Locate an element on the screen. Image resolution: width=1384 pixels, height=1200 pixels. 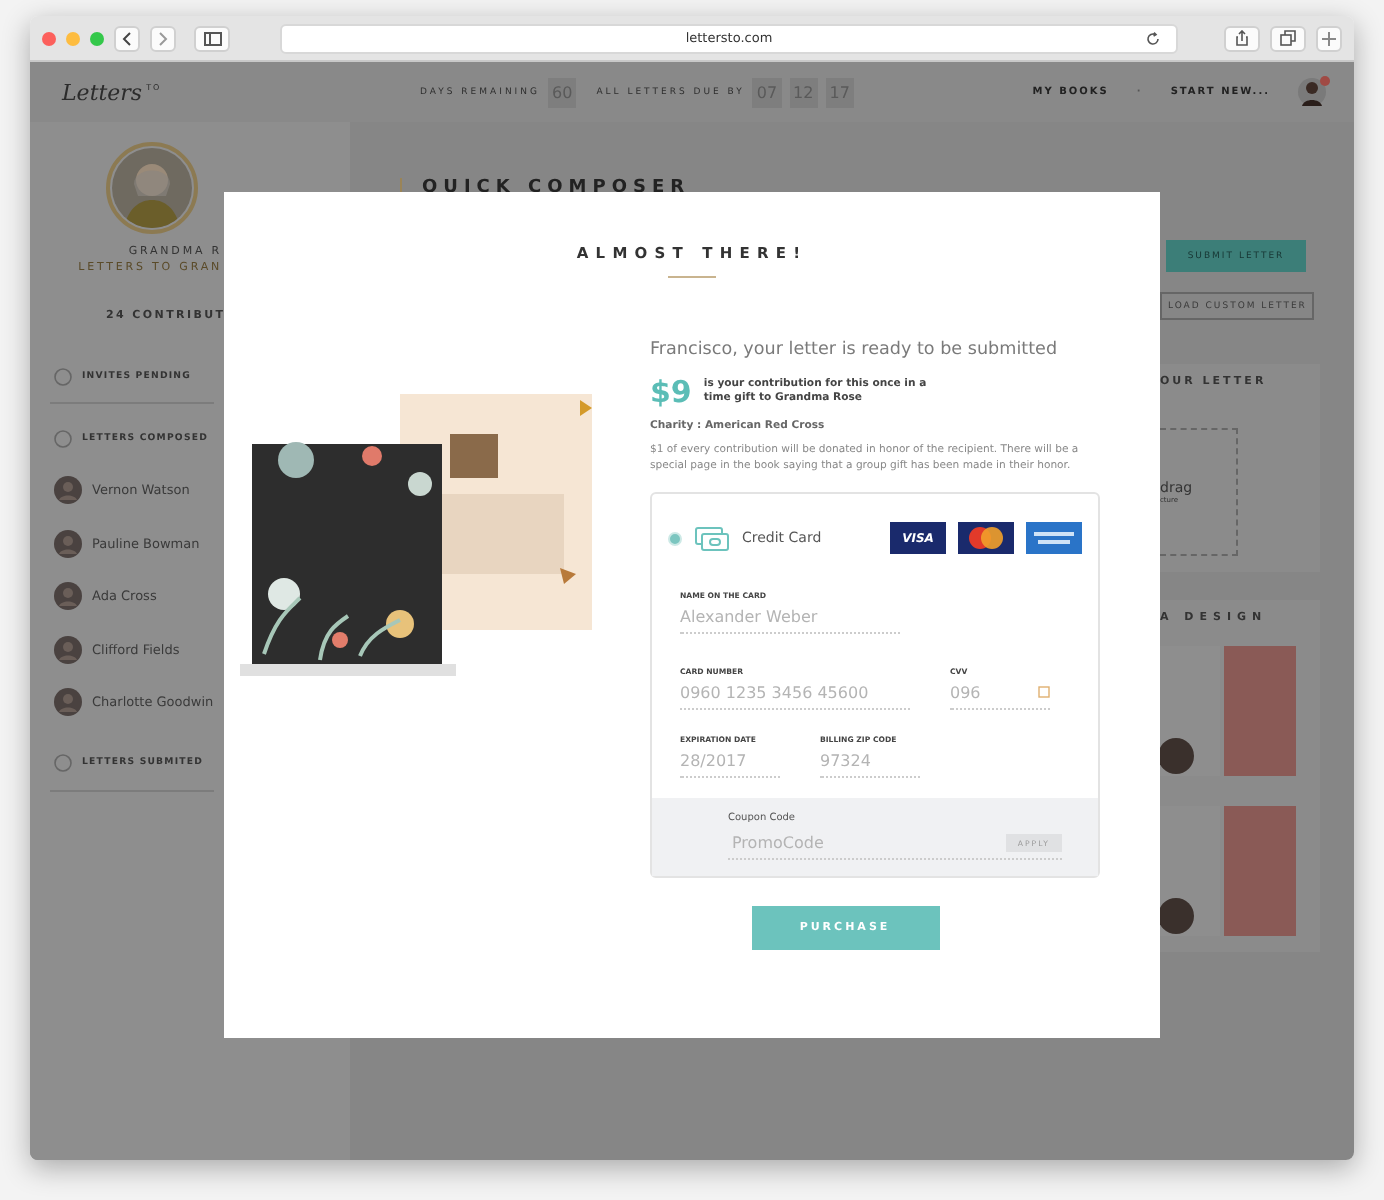
tabs-button is located at coordinates (1288, 38).